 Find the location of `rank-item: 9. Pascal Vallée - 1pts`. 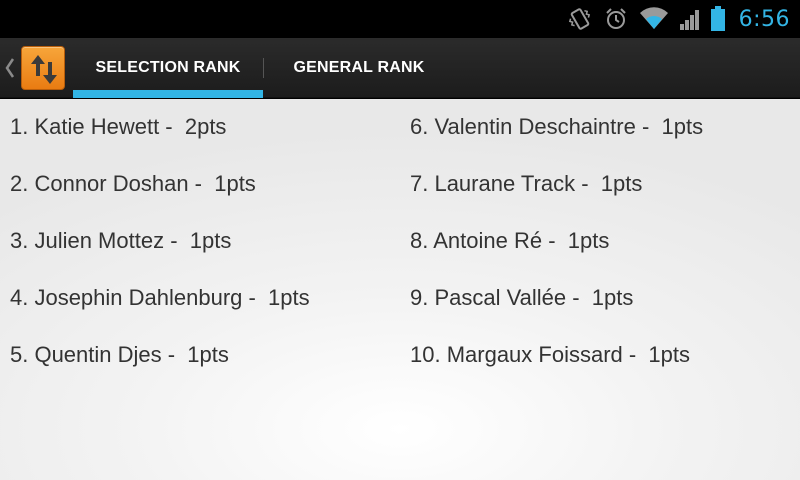

rank-item: 9. Pascal Vallée - 1pts is located at coordinates (522, 297).